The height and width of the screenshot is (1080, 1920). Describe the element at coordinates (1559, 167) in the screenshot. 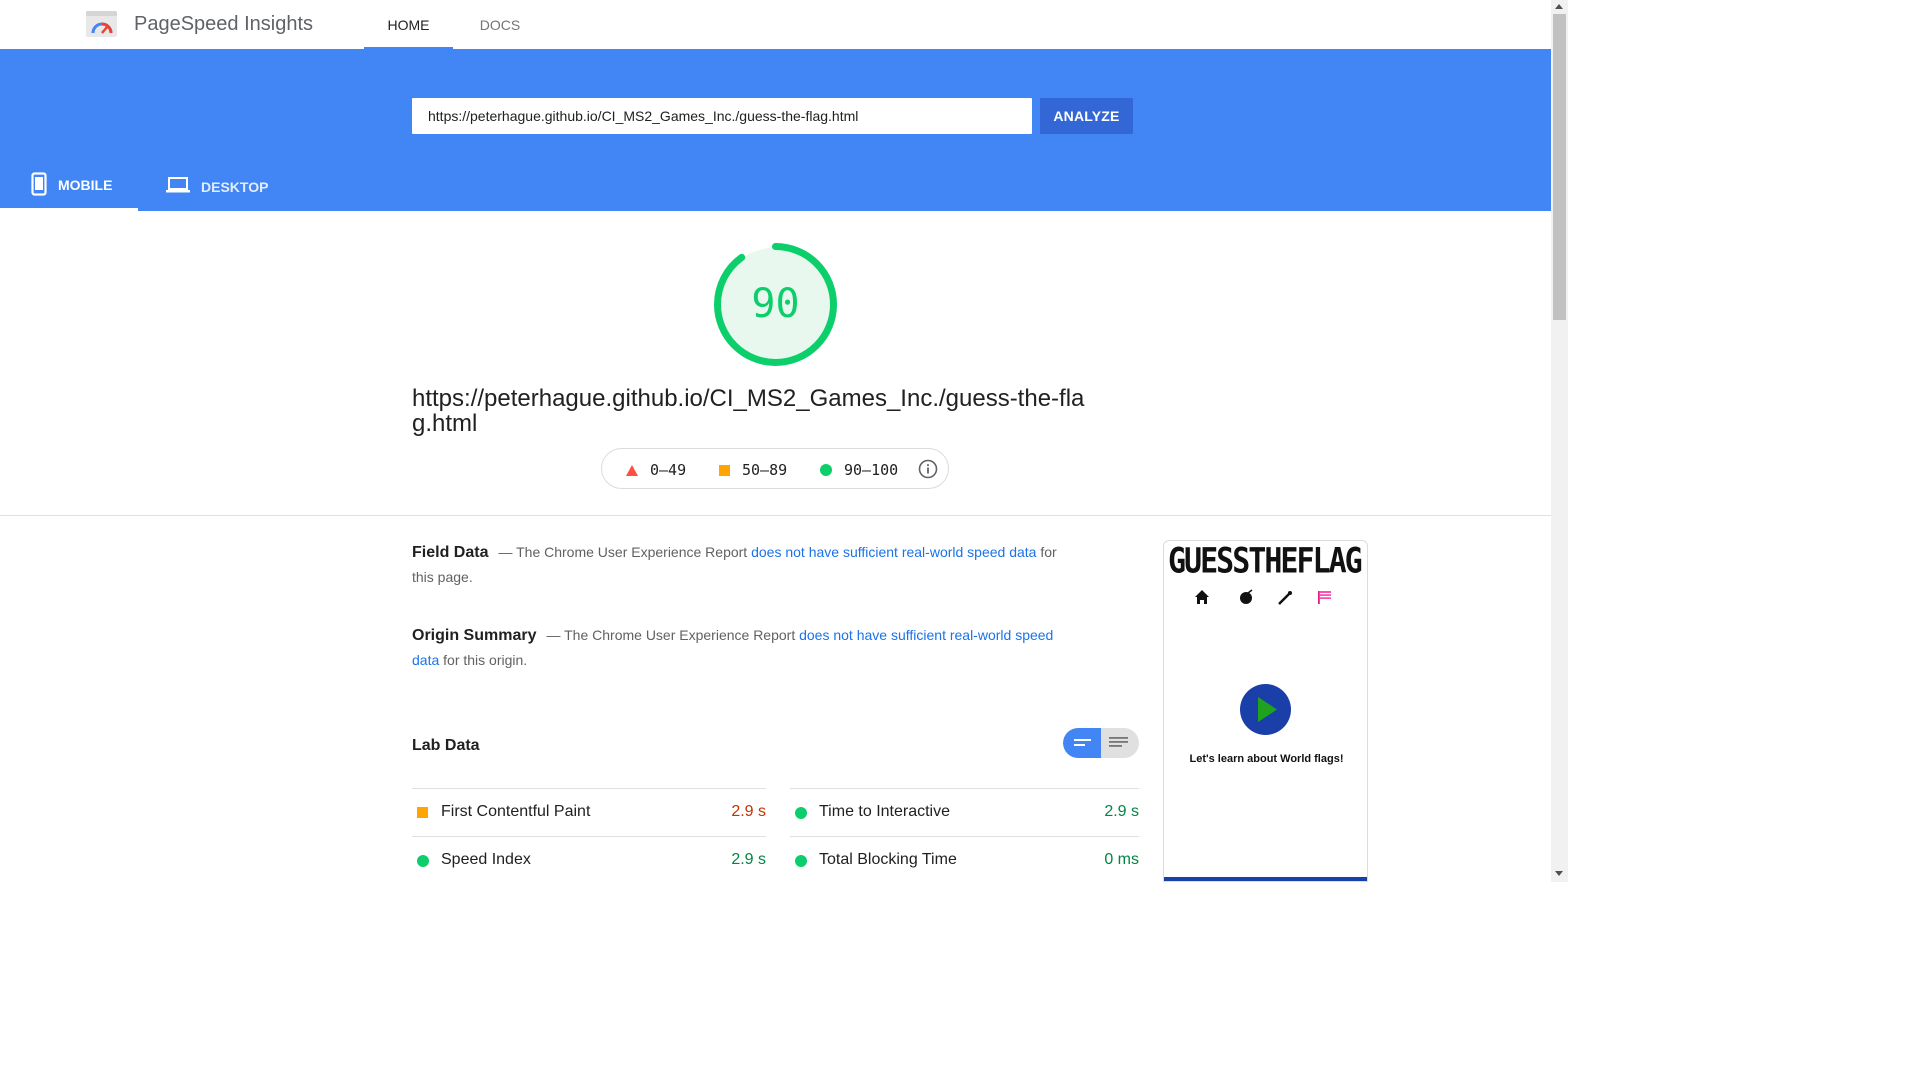

I see `scrollbar-thumb` at that location.